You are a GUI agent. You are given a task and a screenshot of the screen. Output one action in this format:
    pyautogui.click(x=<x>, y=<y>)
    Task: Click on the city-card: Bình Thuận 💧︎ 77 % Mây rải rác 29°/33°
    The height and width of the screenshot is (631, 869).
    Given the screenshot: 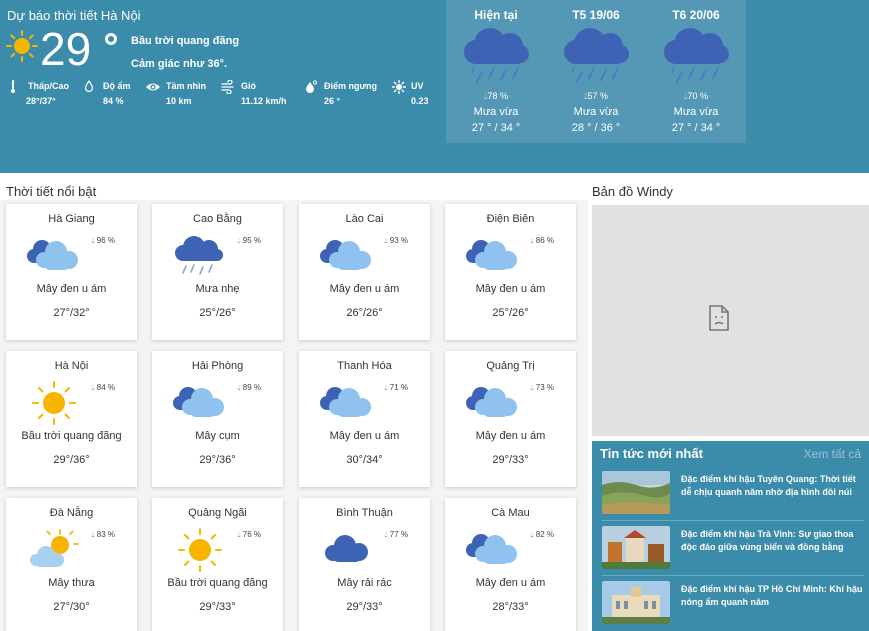 What is the action you would take?
    pyautogui.click(x=364, y=564)
    